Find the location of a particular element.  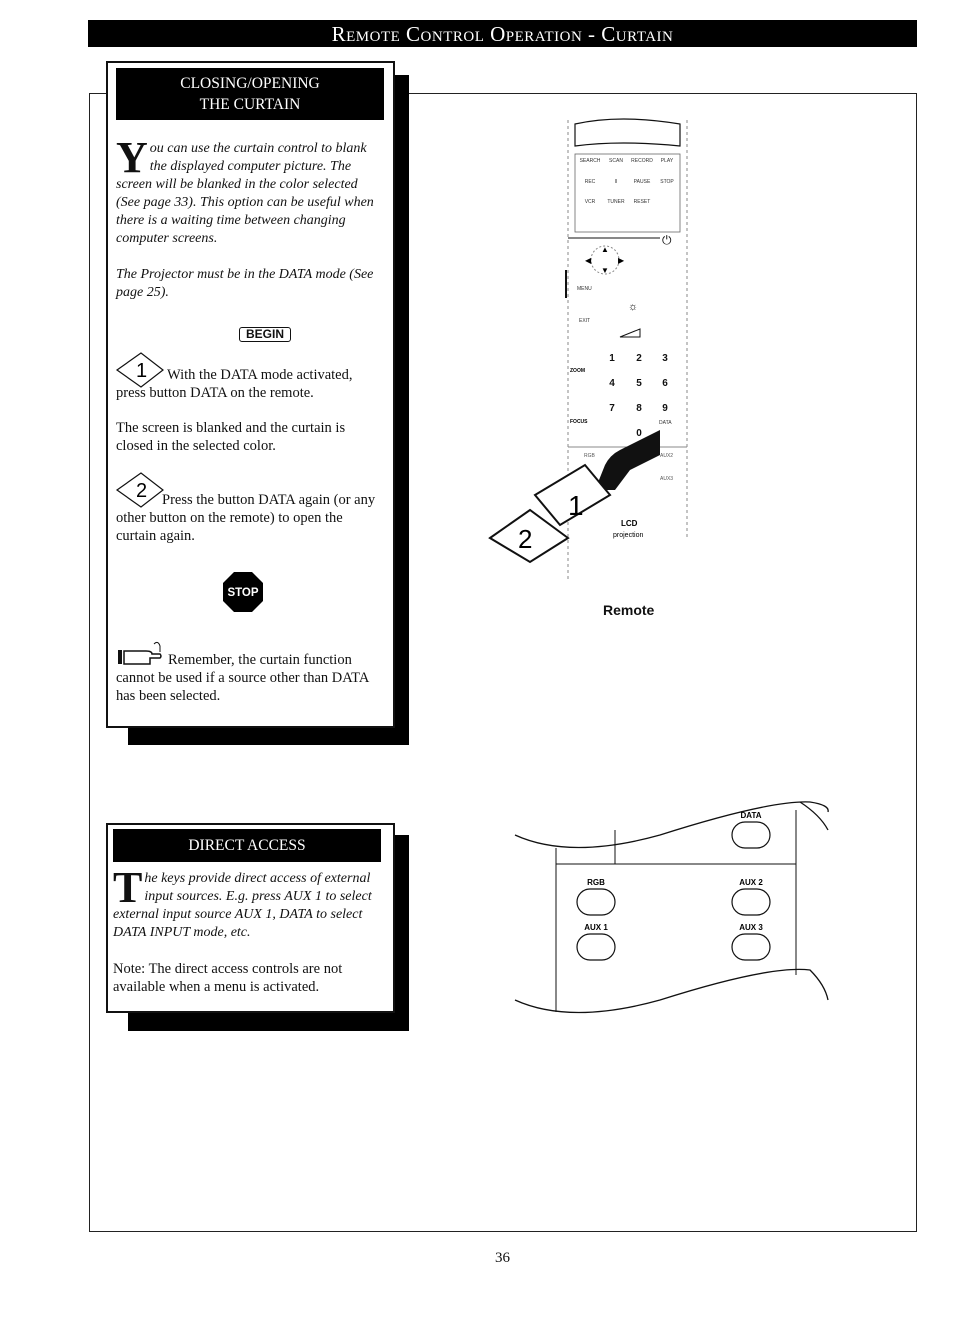

arrow-right-icon: ▶ is located at coordinates (621, 260).